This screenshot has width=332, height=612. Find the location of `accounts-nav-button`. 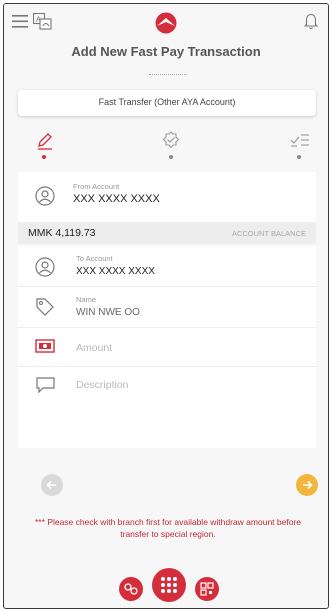

accounts-nav-button is located at coordinates (131, 589).